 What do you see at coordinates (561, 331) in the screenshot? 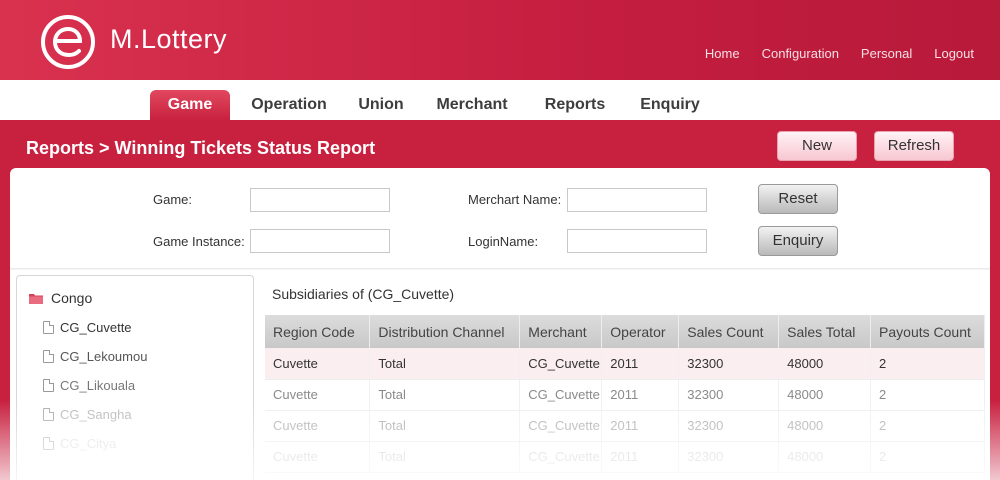
I see `col-merchant: Merchant` at bounding box center [561, 331].